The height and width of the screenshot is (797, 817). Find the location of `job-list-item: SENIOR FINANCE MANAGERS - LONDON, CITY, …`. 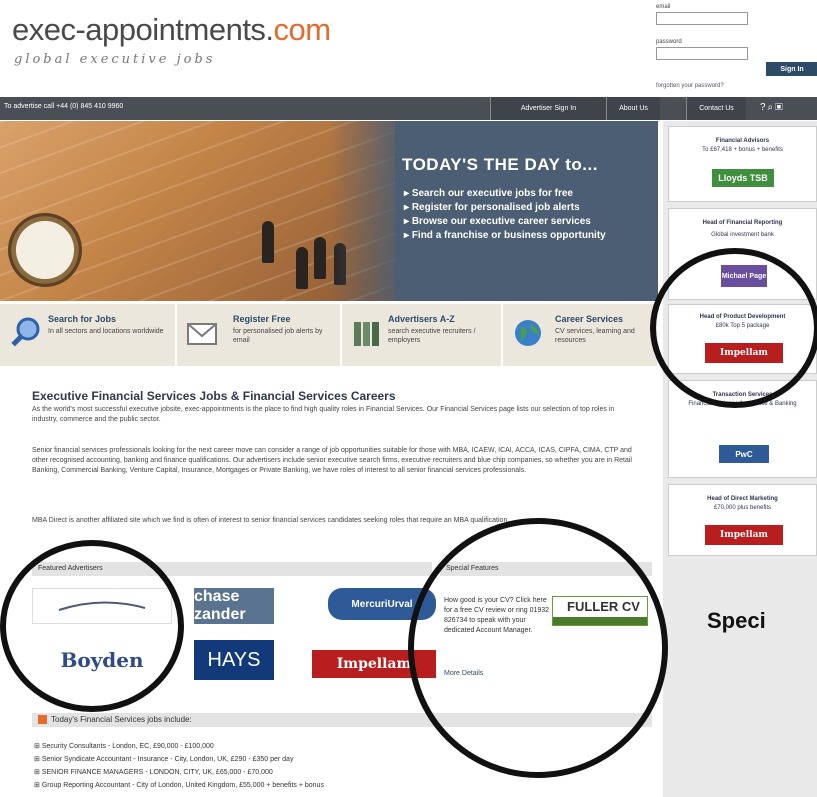

job-list-item: SENIOR FINANCE MANAGERS - LONDON, CITY, … is located at coordinates (153, 772).